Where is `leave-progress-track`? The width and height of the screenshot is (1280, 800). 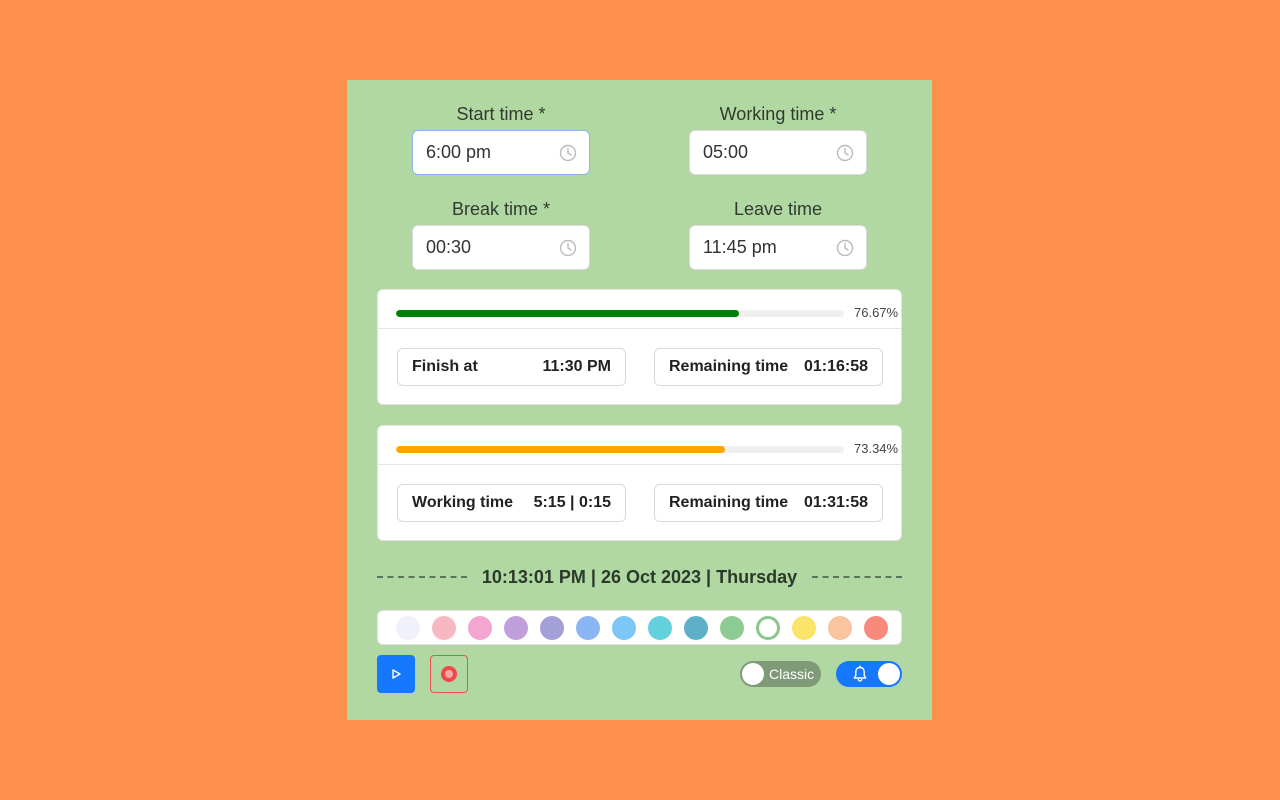 leave-progress-track is located at coordinates (620, 449).